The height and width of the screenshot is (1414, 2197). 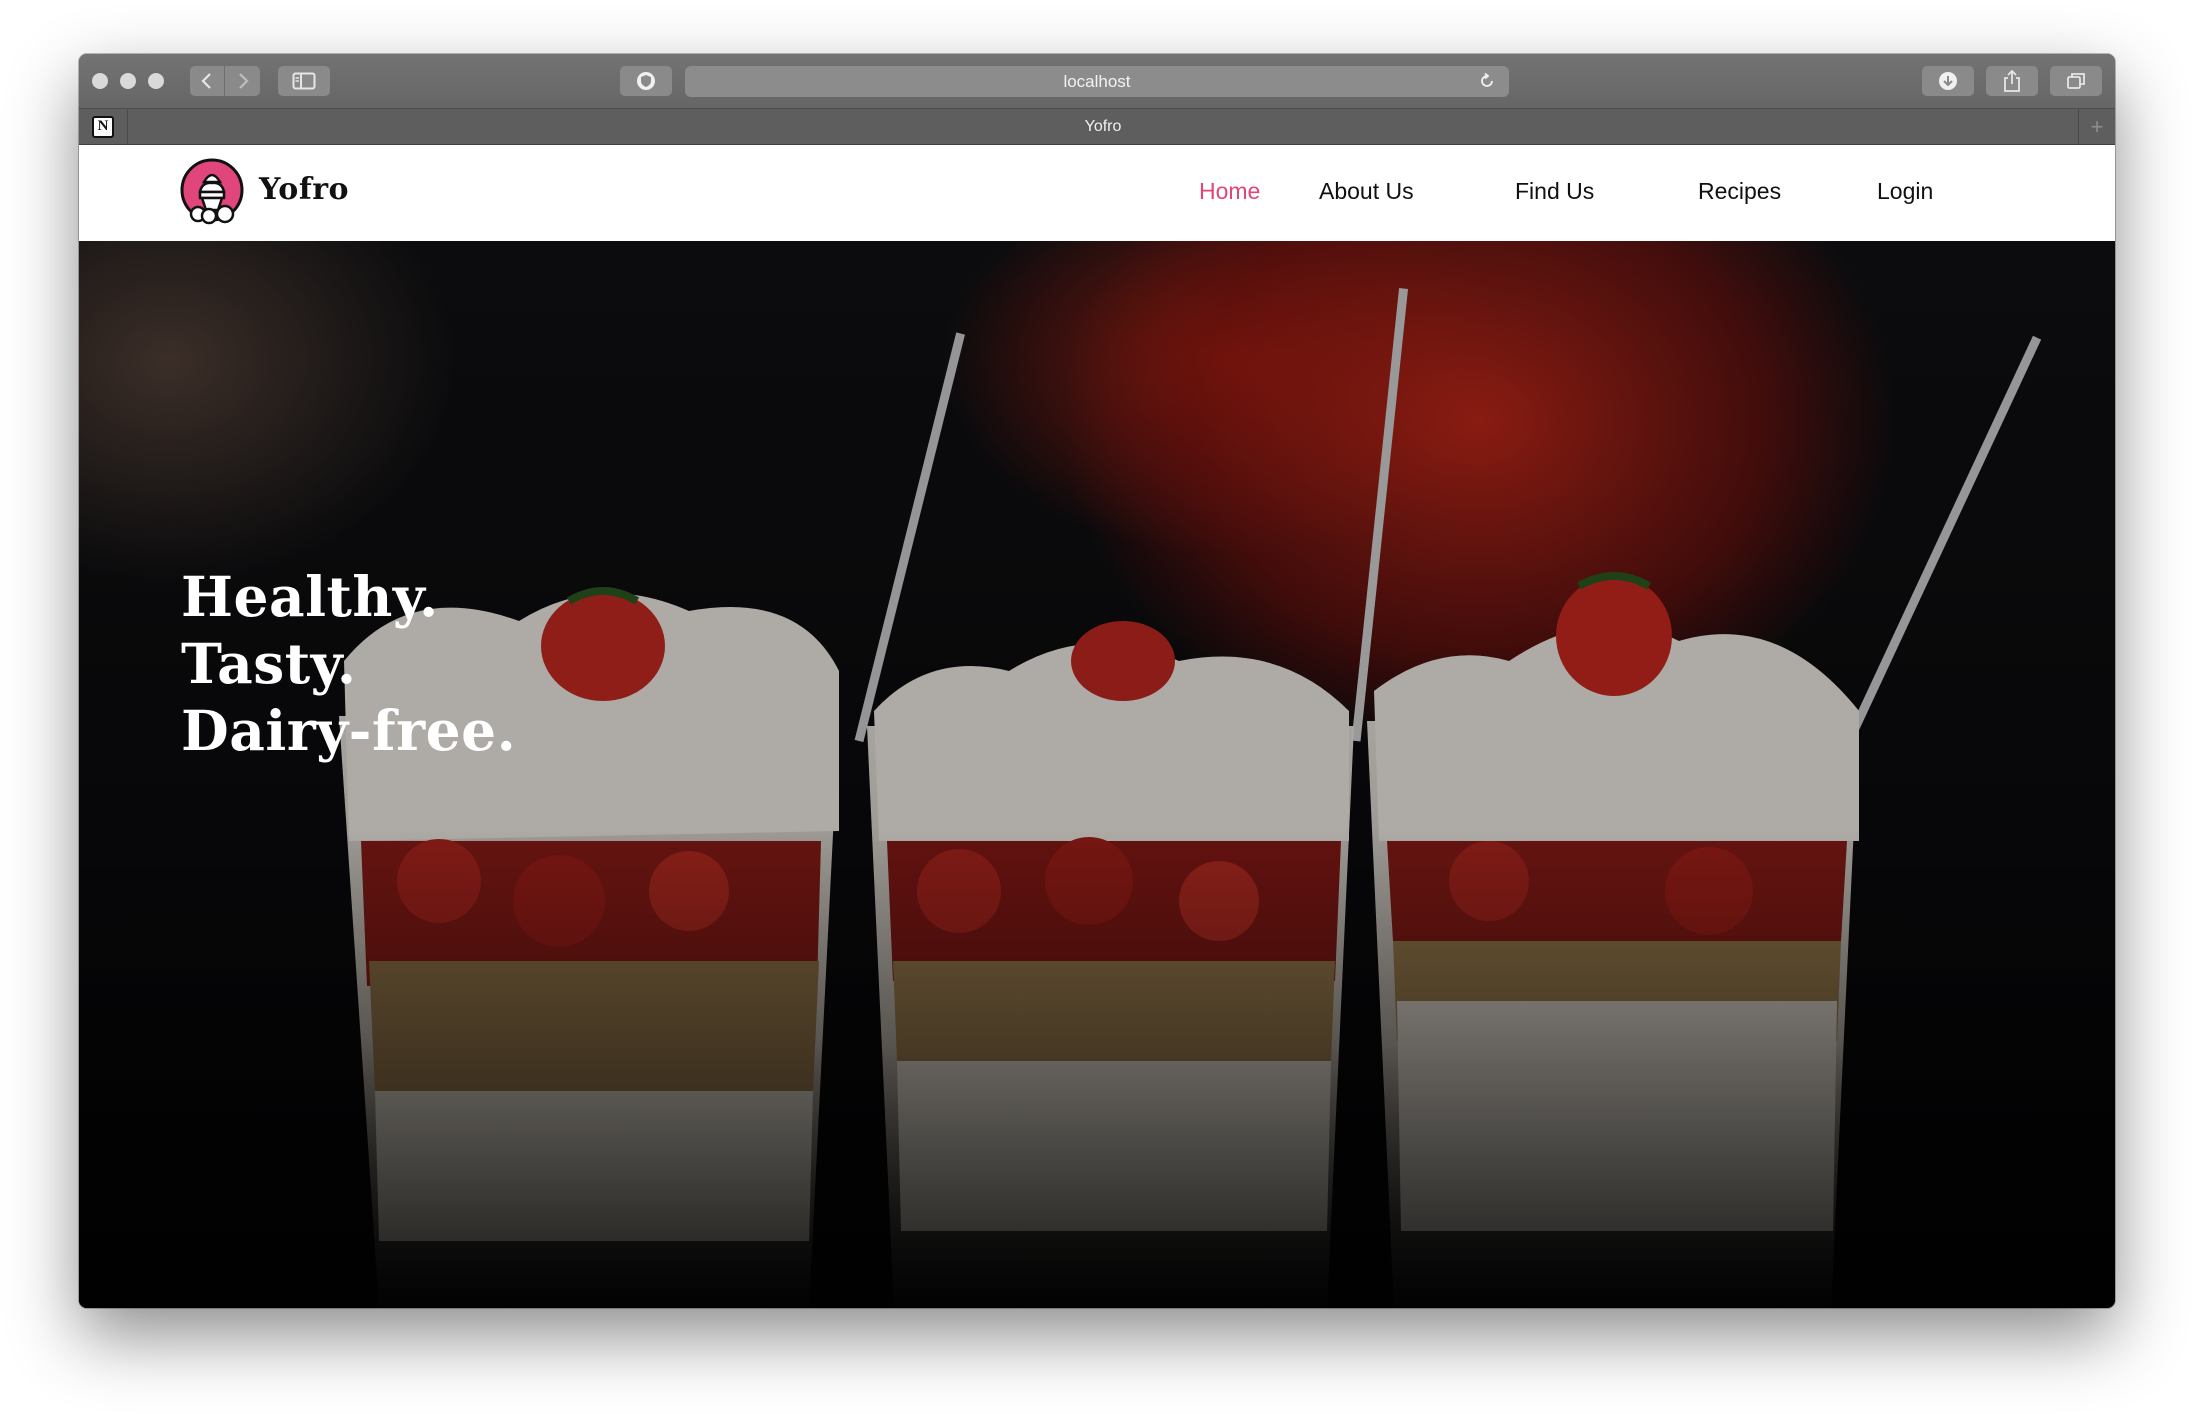 I want to click on logo-icon, so click(x=212, y=192).